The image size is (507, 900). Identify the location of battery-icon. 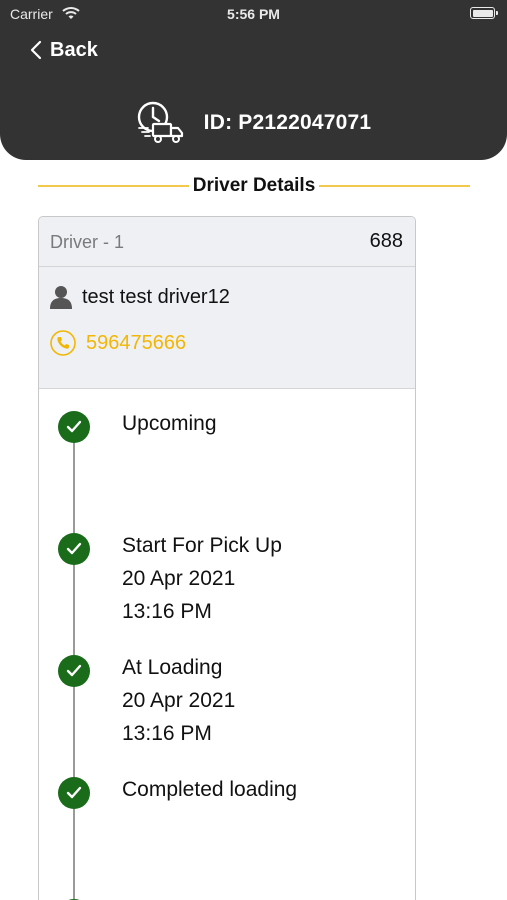
(484, 13).